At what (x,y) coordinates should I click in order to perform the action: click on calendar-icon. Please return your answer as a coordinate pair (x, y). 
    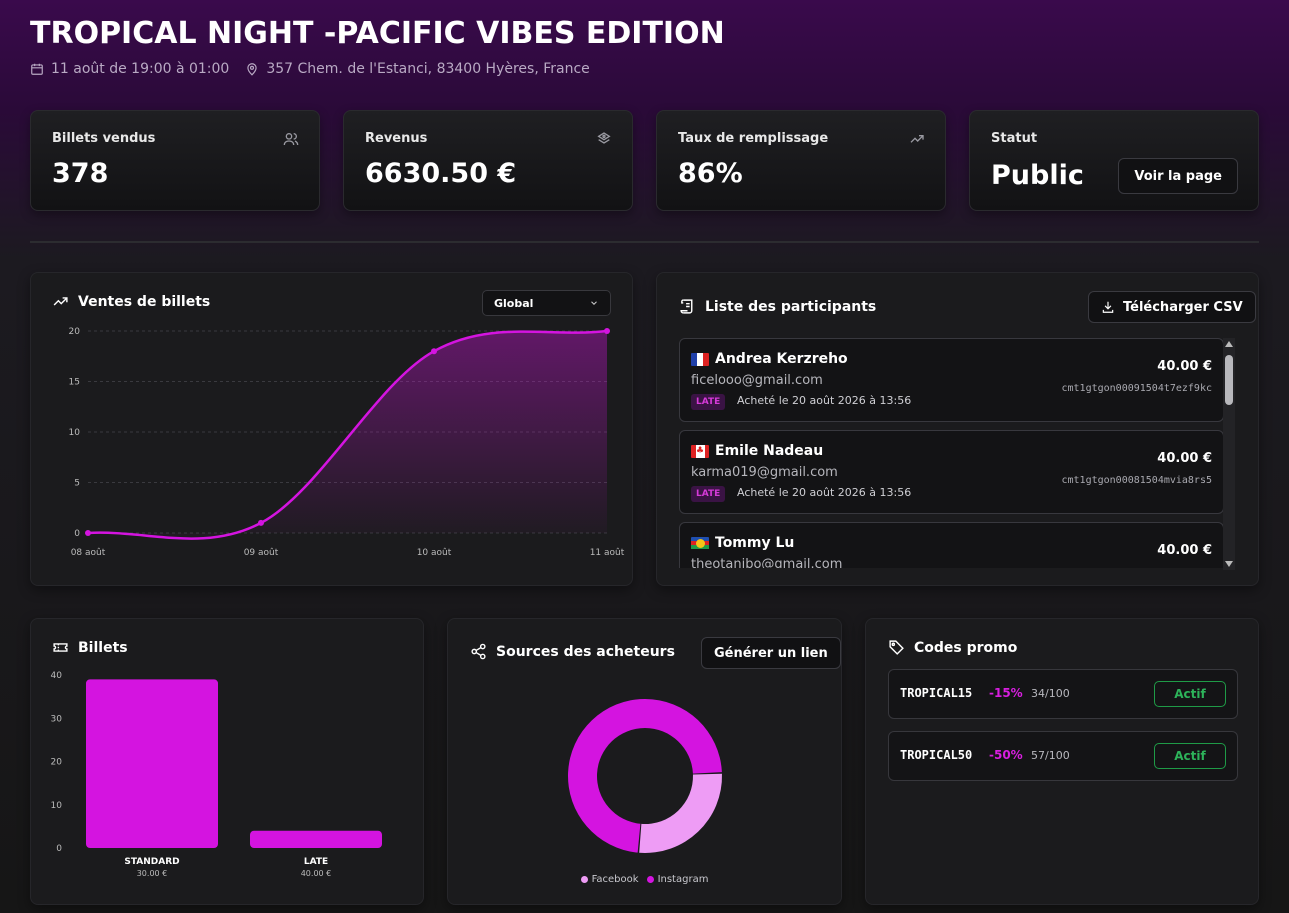
    Looking at the image, I should click on (37, 69).